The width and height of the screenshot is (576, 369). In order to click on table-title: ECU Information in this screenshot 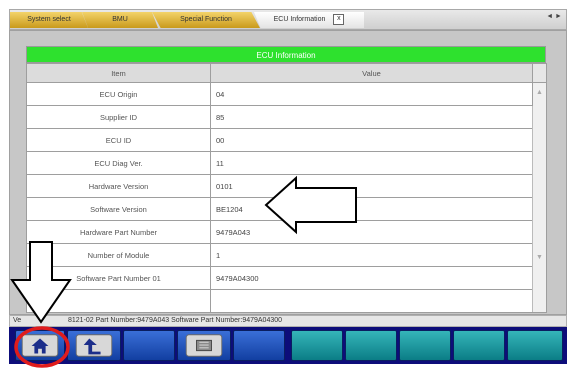, I will do `click(286, 54)`.